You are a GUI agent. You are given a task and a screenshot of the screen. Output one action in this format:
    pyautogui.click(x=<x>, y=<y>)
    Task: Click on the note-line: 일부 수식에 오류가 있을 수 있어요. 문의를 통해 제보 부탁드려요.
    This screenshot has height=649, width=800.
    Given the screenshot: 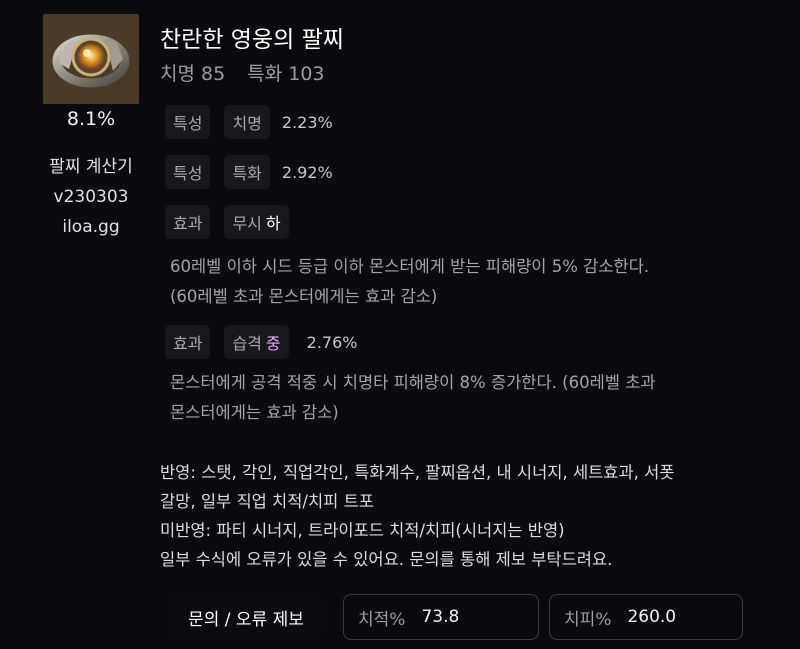 What is the action you would take?
    pyautogui.click(x=386, y=559)
    